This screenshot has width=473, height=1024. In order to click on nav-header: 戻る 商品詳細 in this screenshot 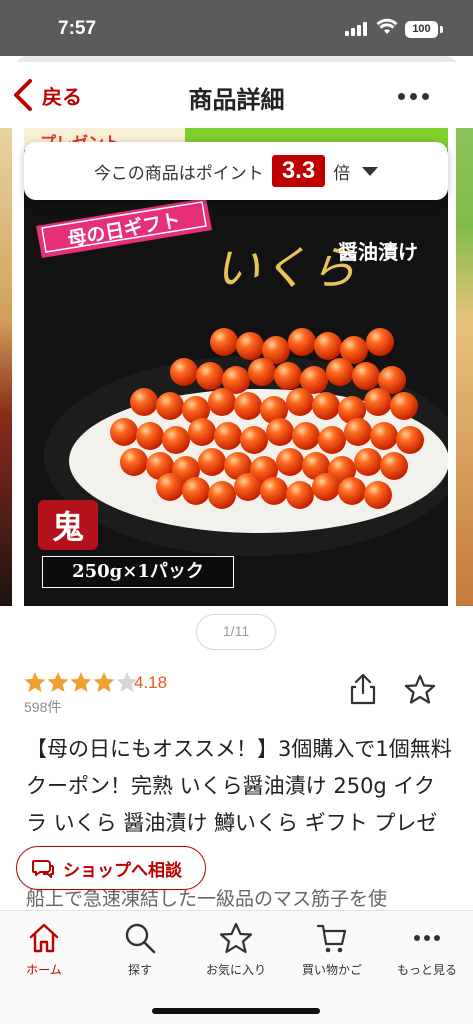, I will do `click(236, 95)`.